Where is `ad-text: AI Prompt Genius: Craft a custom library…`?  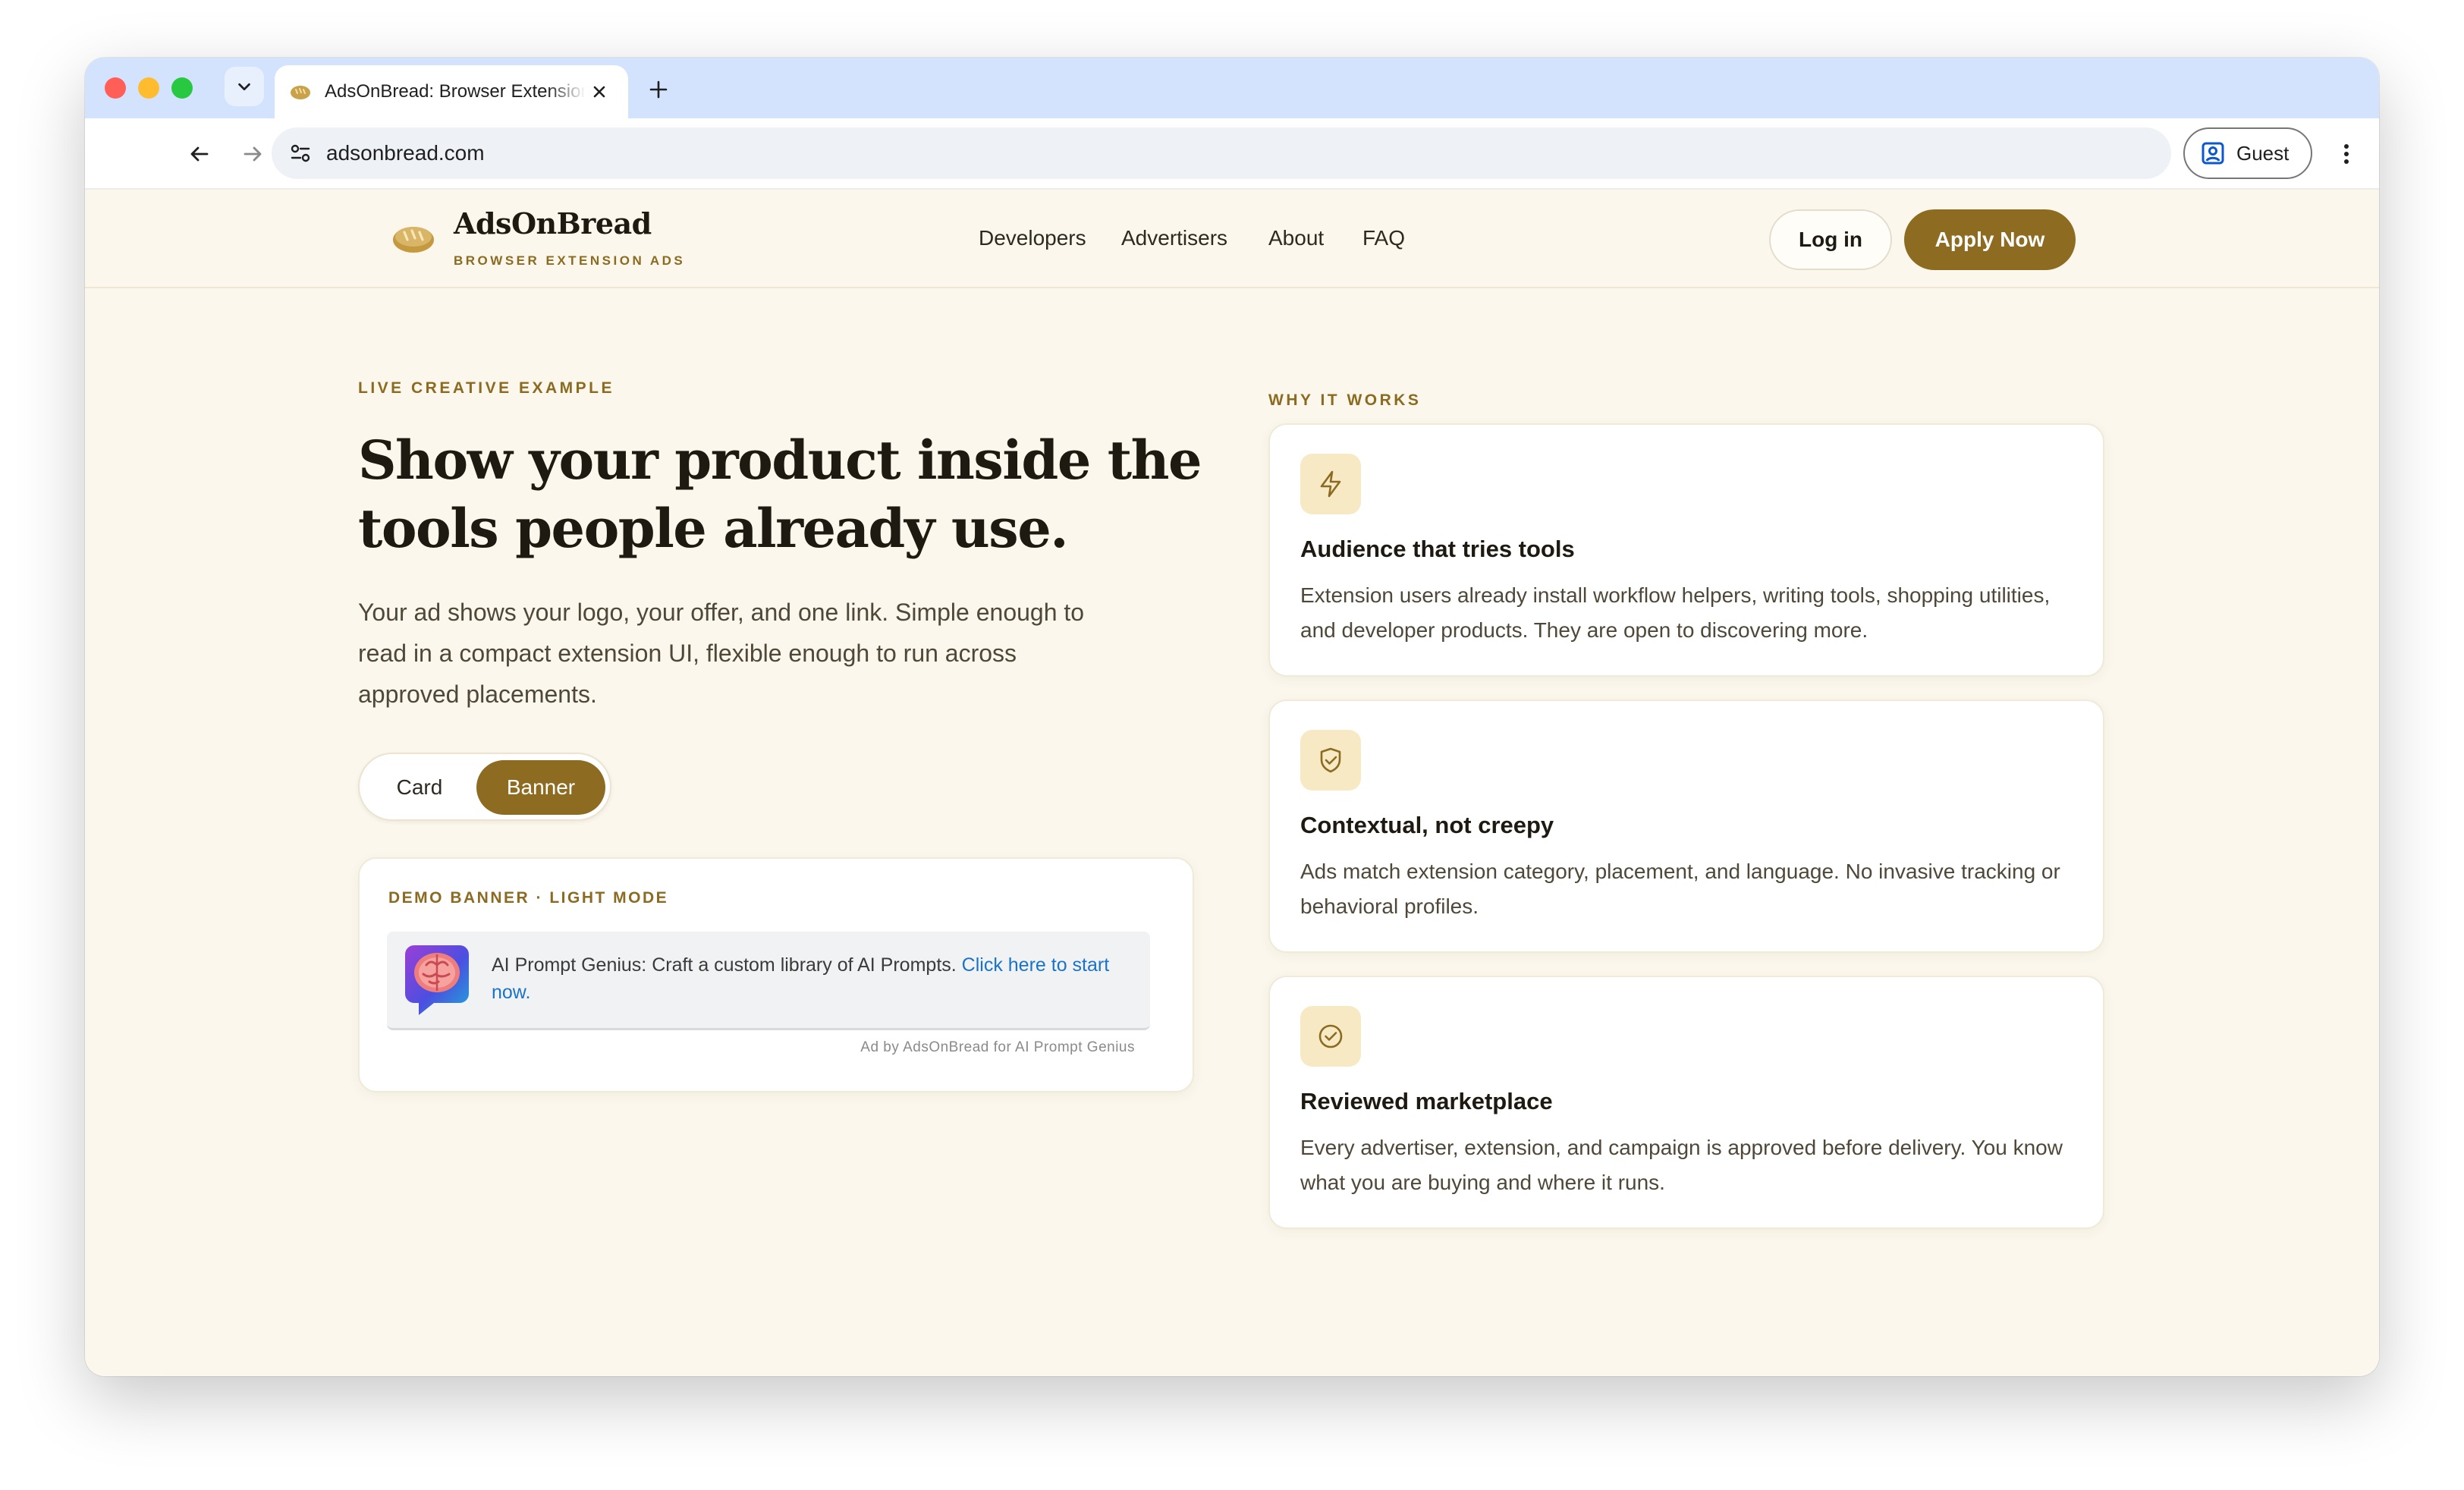 ad-text: AI Prompt Genius: Craft a custom library… is located at coordinates (724, 965).